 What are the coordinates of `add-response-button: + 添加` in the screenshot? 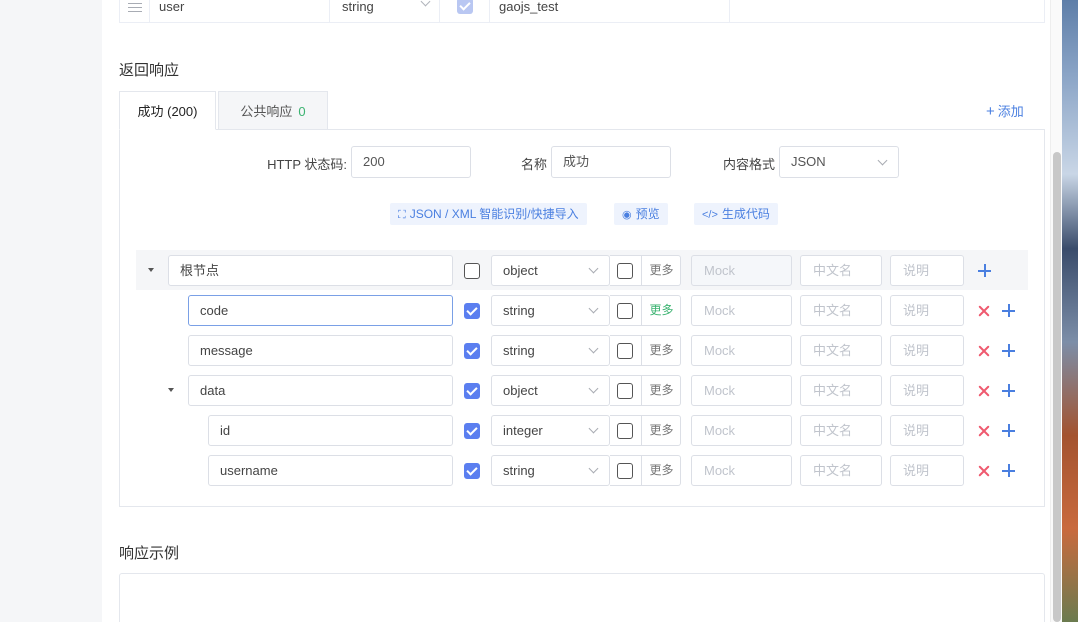 It's located at (1005, 110).